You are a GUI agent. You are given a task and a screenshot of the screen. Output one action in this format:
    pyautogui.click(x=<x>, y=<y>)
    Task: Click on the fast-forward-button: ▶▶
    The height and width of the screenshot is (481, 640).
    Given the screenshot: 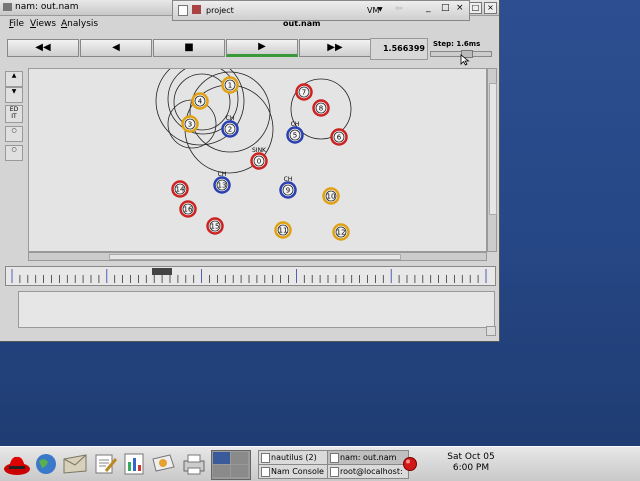 What is the action you would take?
    pyautogui.click(x=335, y=48)
    